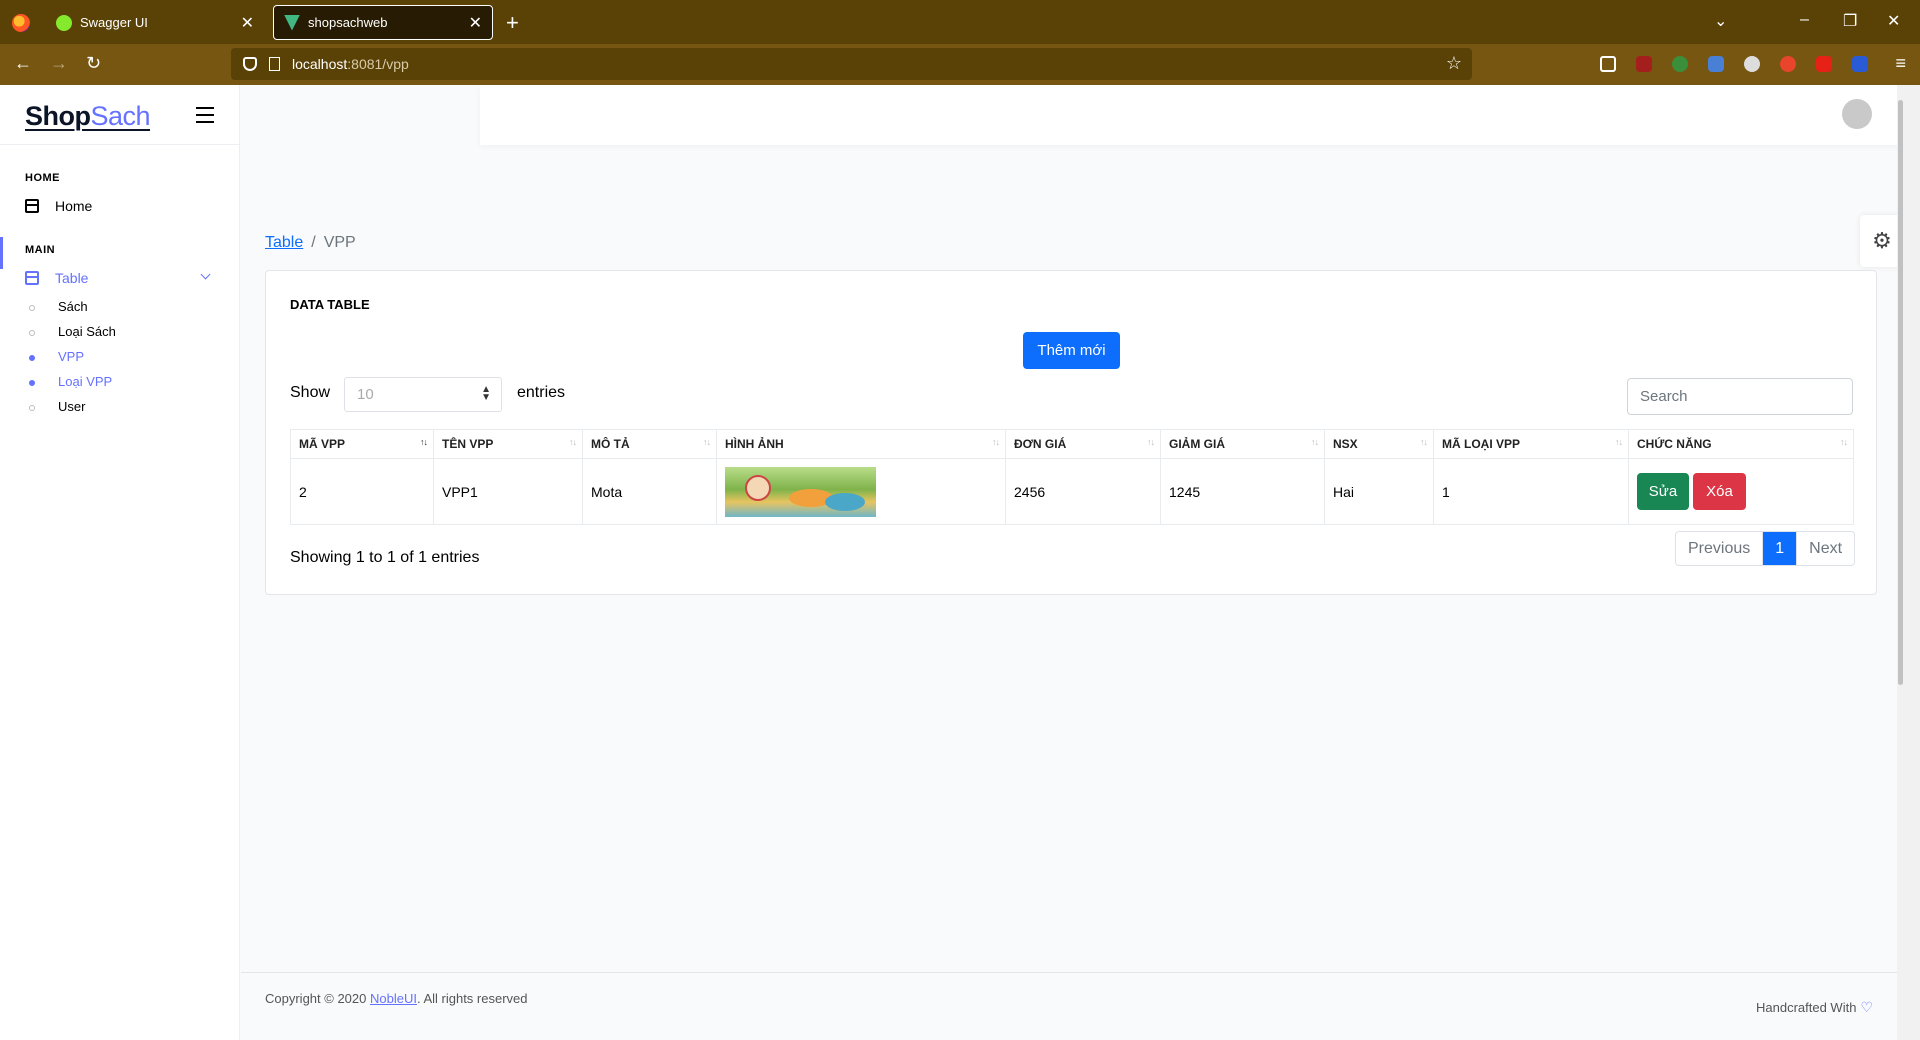 The image size is (1920, 1040). I want to click on sidebar-subitem-vpp: VPP, so click(71, 356).